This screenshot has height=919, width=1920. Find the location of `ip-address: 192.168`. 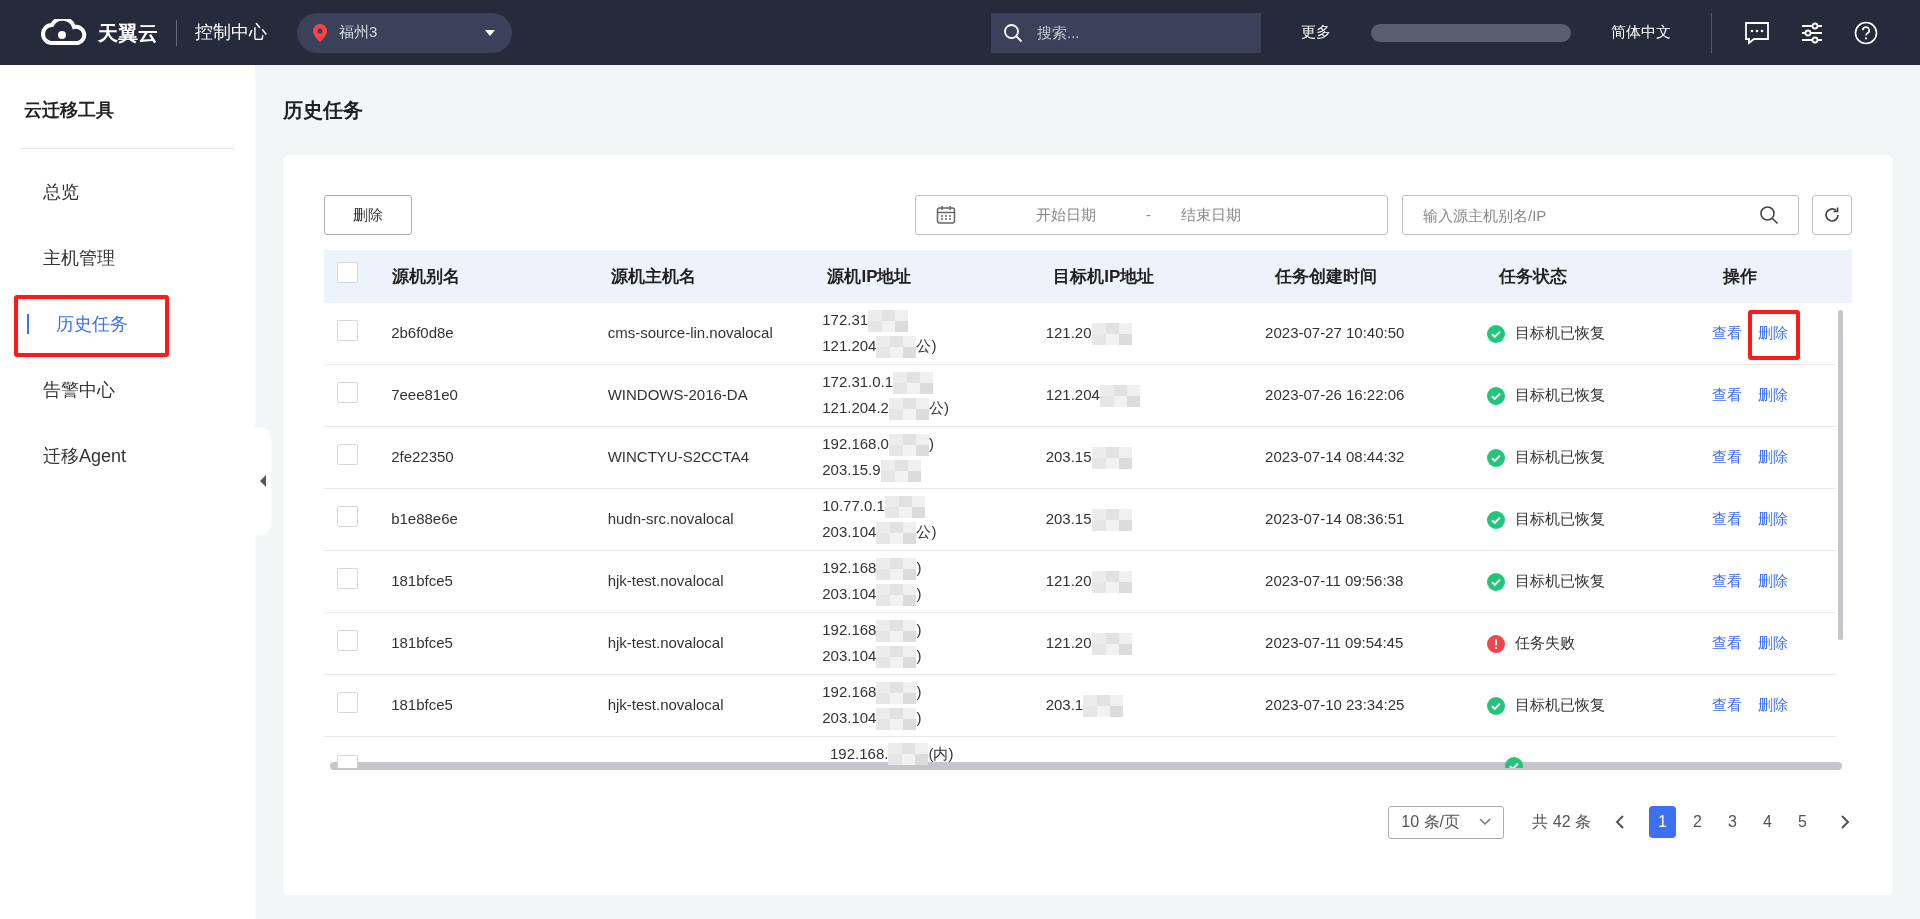

ip-address: 192.168 is located at coordinates (849, 630).